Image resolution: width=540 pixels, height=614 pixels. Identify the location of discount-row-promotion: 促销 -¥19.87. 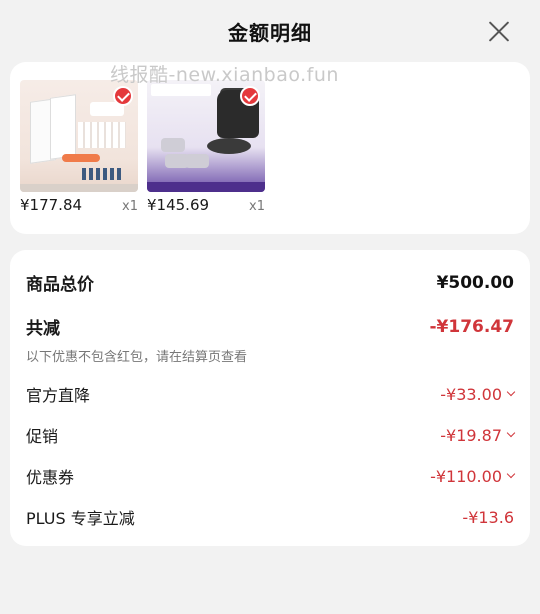
(271, 435).